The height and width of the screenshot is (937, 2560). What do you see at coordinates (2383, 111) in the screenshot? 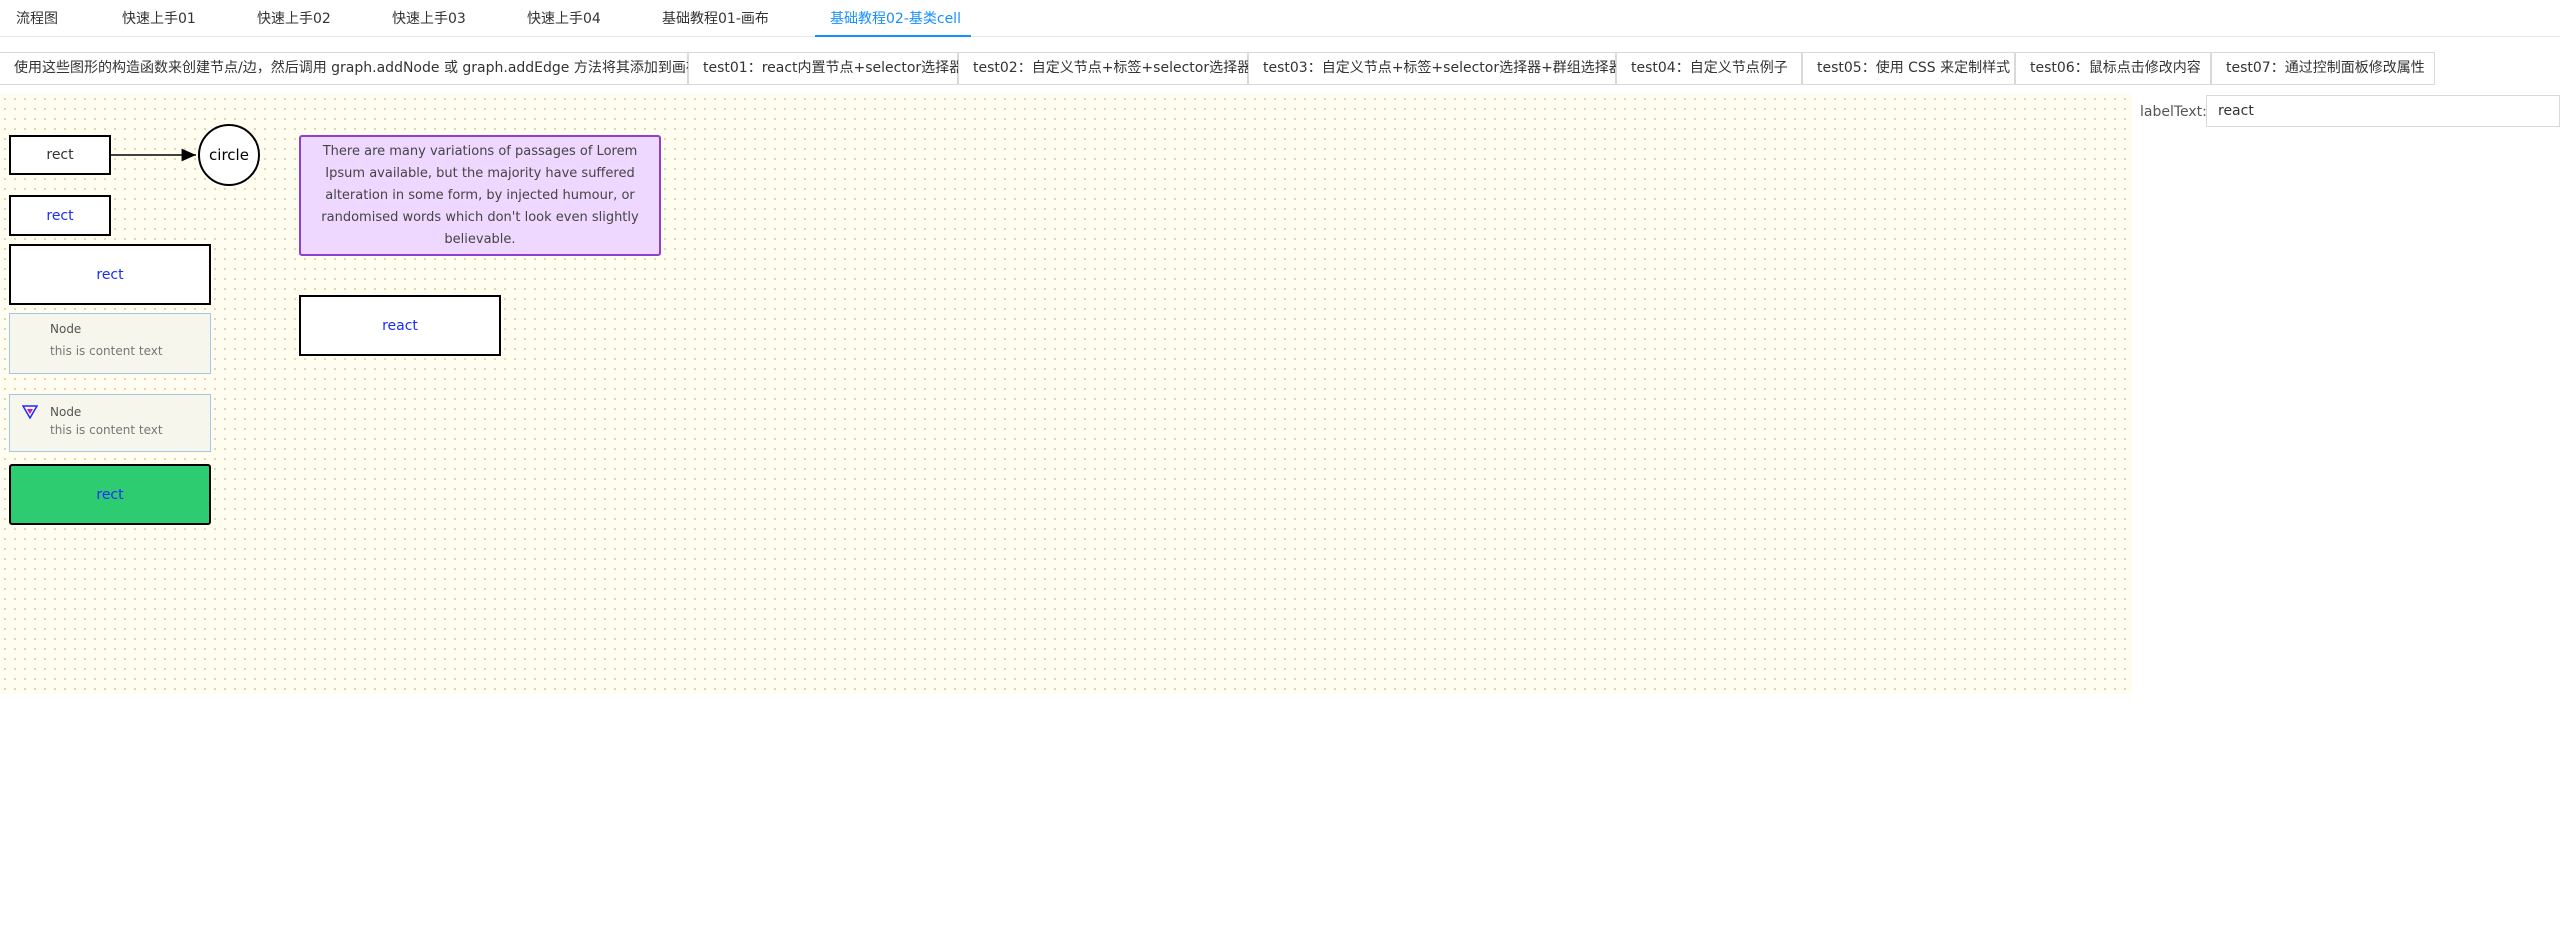
I see `label-text-input` at bounding box center [2383, 111].